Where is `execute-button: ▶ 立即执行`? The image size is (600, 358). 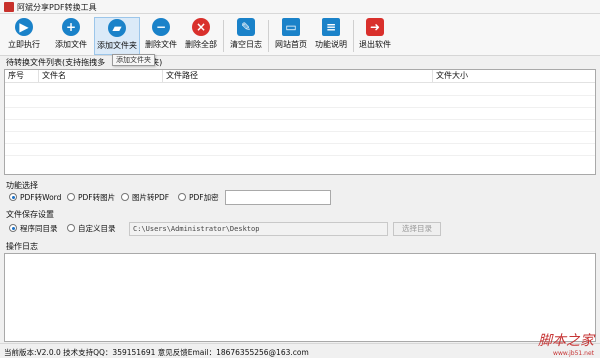
execute-button: ▶ 立即执行 is located at coordinates (24, 36).